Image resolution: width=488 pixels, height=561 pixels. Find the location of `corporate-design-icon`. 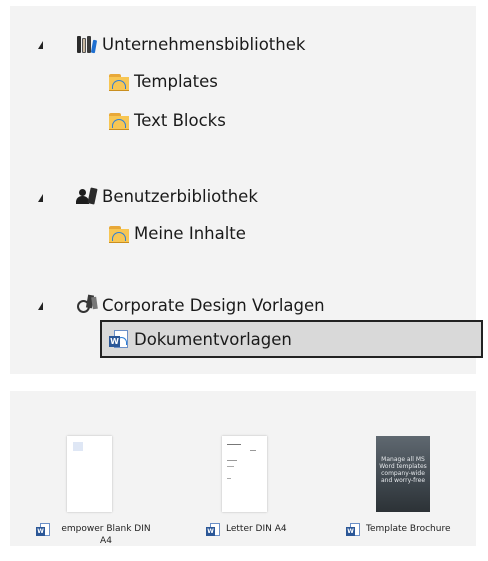

corporate-design-icon is located at coordinates (87, 304).